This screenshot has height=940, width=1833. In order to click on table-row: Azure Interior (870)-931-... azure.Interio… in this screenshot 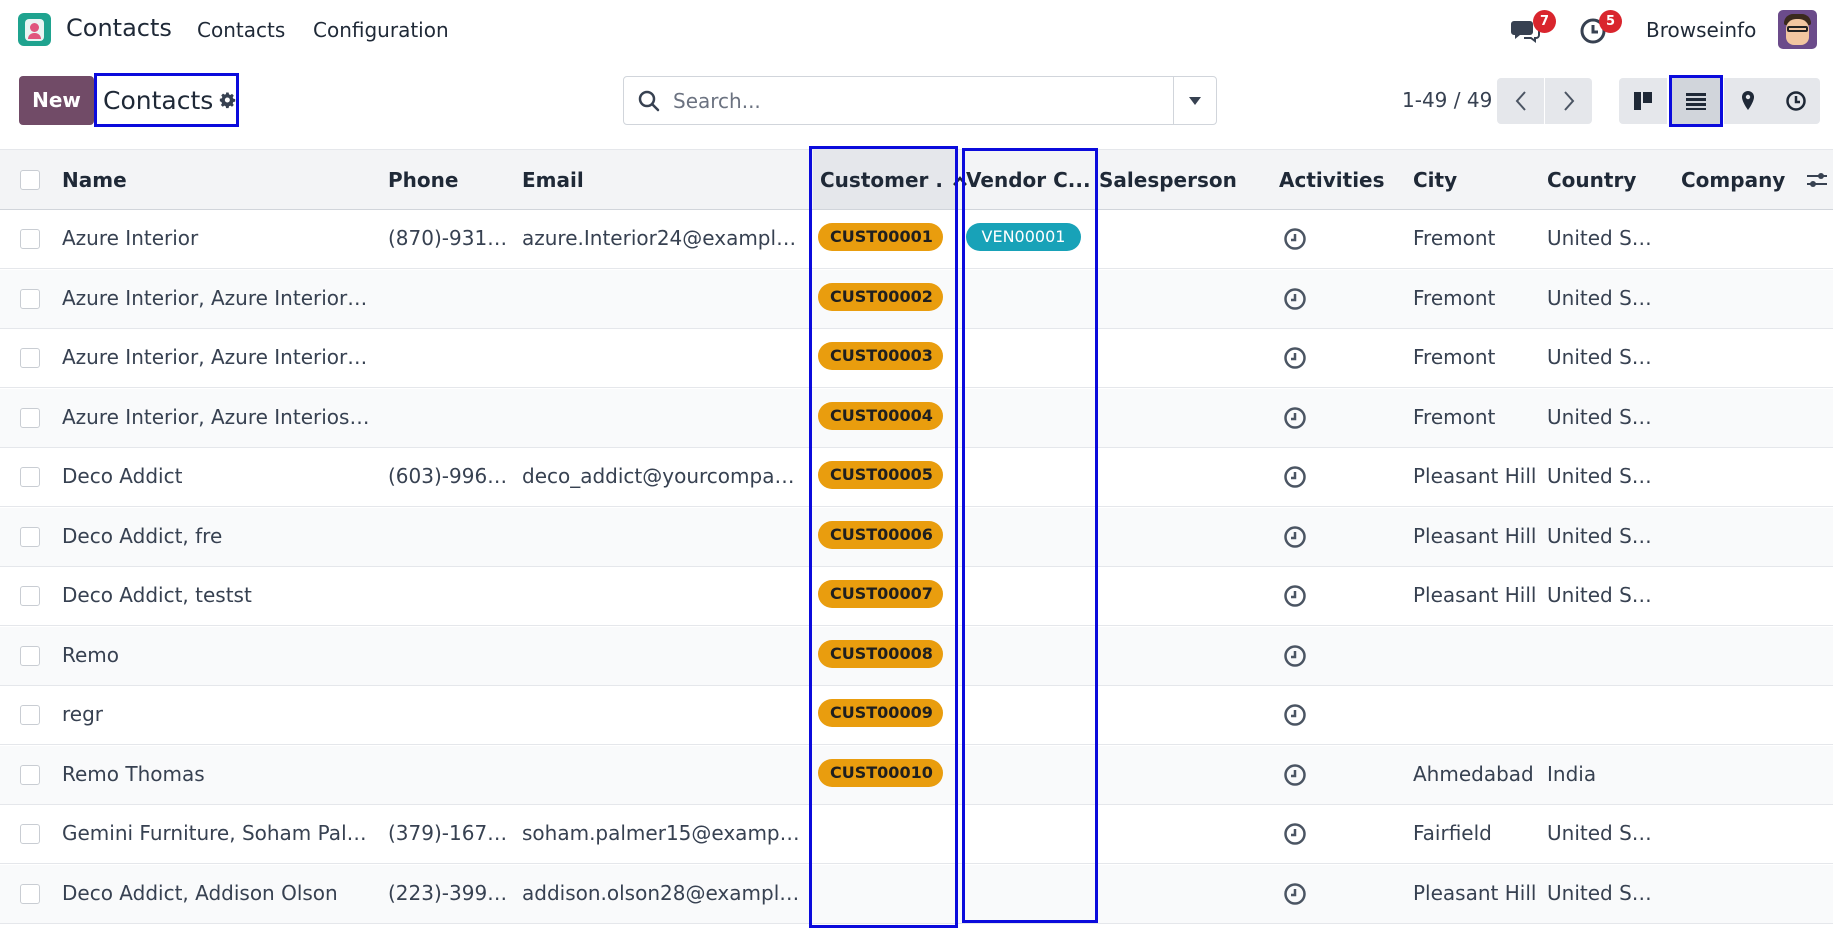, I will do `click(916, 239)`.